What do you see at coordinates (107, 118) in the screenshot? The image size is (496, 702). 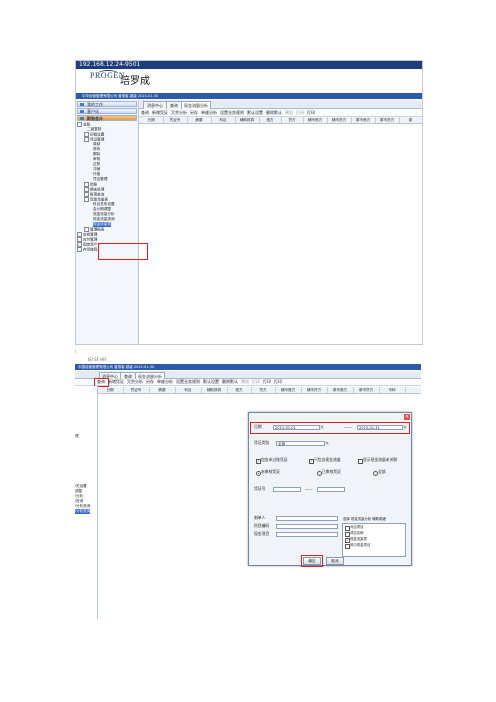 I see `nav-finance: 财务会计` at bounding box center [107, 118].